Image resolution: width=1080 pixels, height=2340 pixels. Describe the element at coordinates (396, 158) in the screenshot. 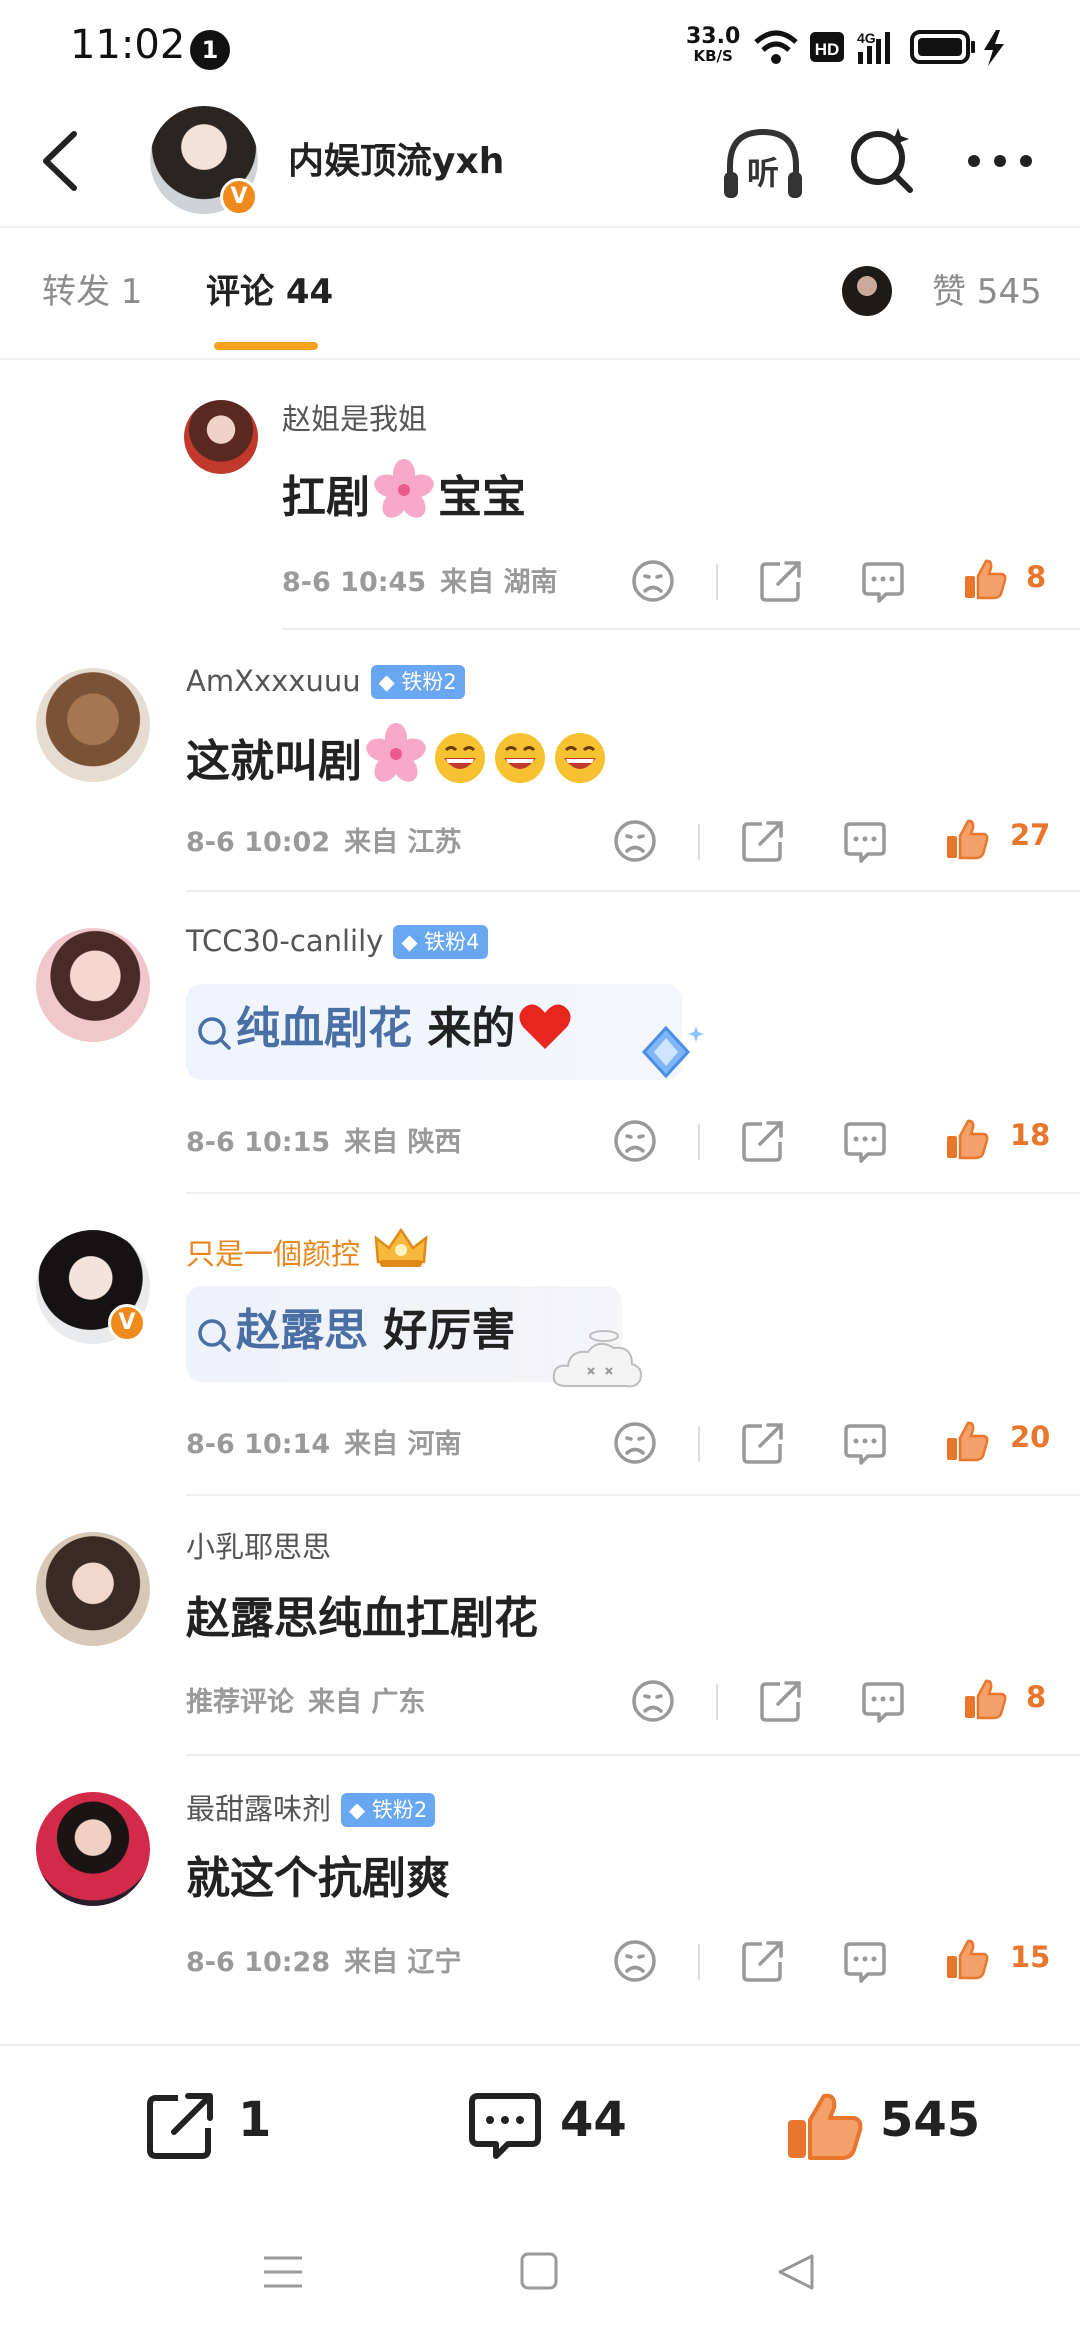

I see `author-name: 内娱顶流yxh` at that location.